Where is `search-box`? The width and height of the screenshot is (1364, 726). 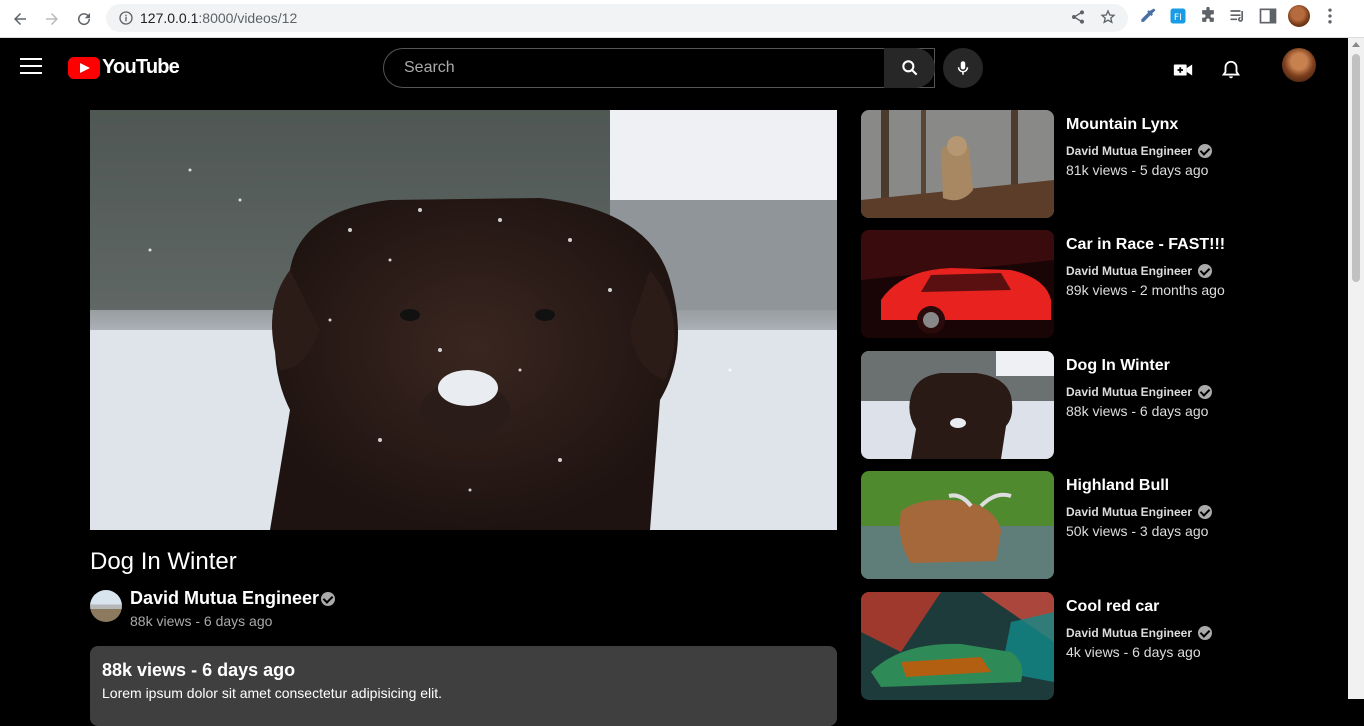 search-box is located at coordinates (659, 68).